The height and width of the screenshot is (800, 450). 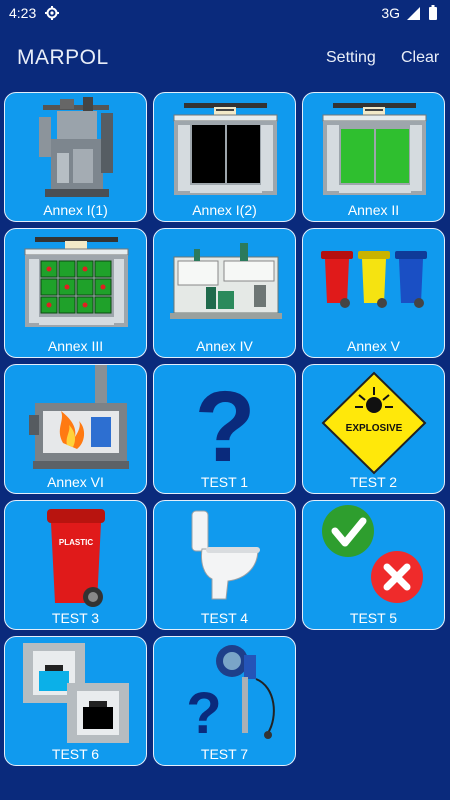 I want to click on tile-label: Annex II, so click(x=373, y=210).